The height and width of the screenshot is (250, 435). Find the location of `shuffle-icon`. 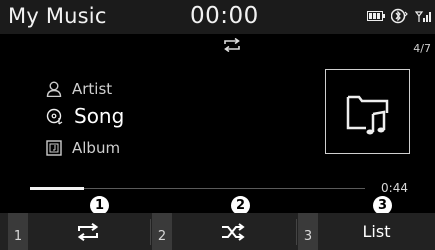

shuffle-icon is located at coordinates (233, 231).